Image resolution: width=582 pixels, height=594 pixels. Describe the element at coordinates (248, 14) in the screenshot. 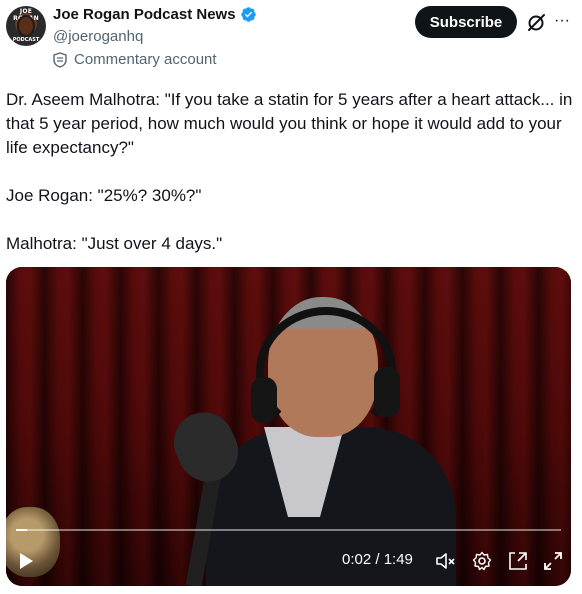

I see `verified-badge-icon` at that location.